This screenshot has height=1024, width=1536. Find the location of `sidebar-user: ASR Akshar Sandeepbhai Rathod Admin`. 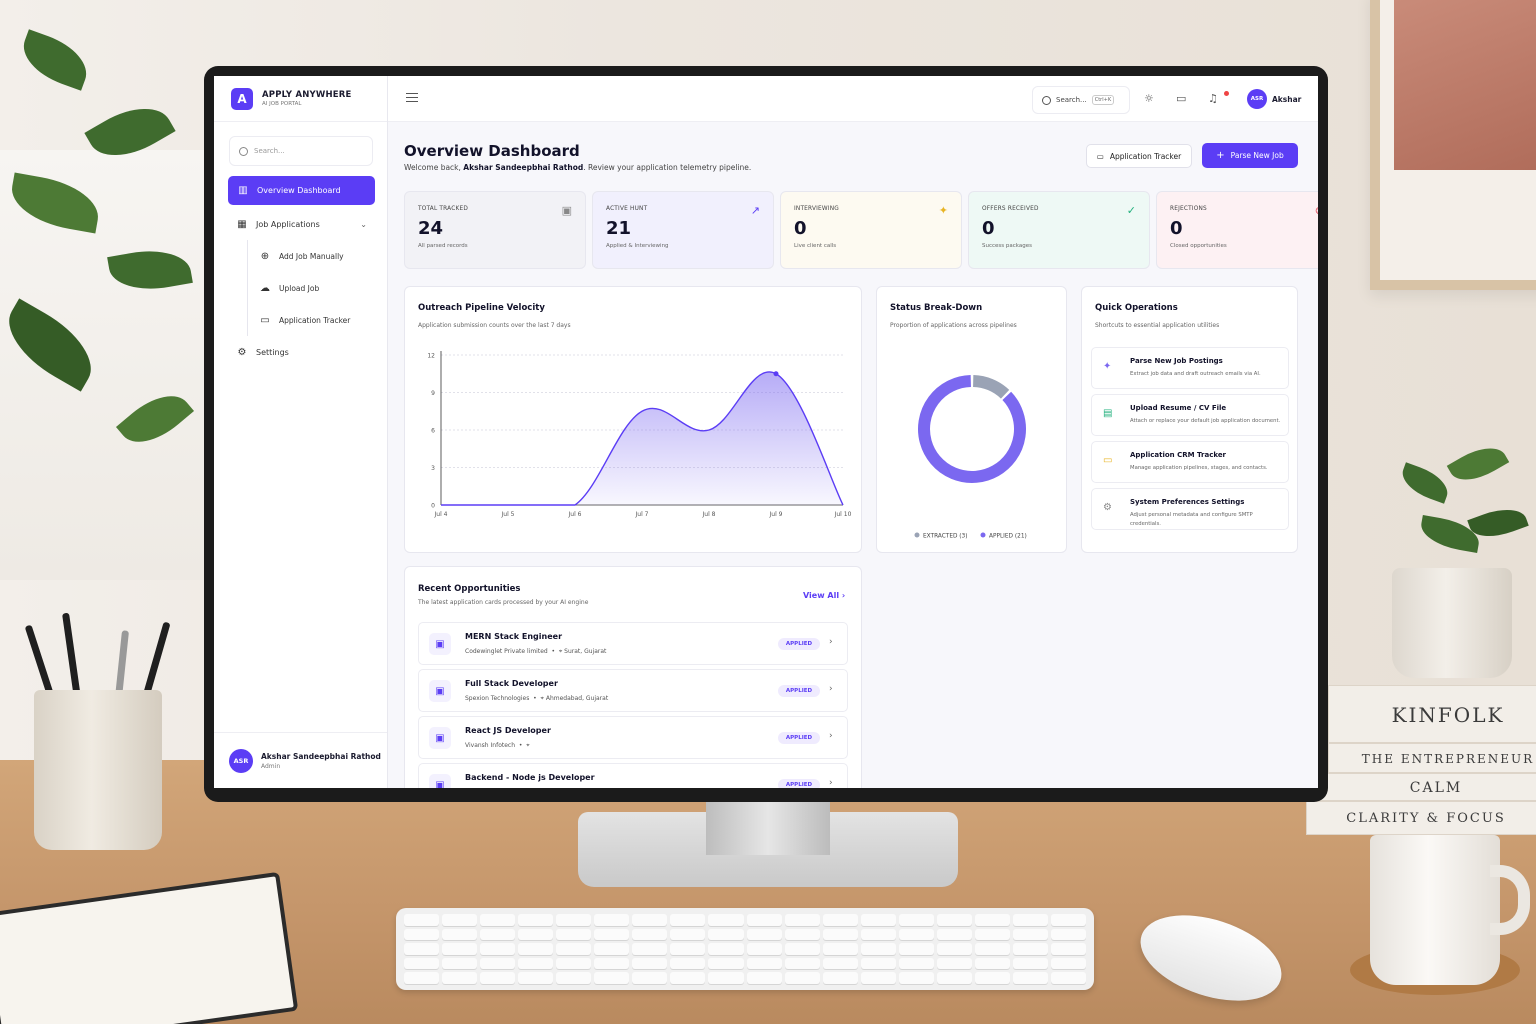

sidebar-user: ASR Akshar Sandeepbhai Rathod Admin is located at coordinates (300, 760).